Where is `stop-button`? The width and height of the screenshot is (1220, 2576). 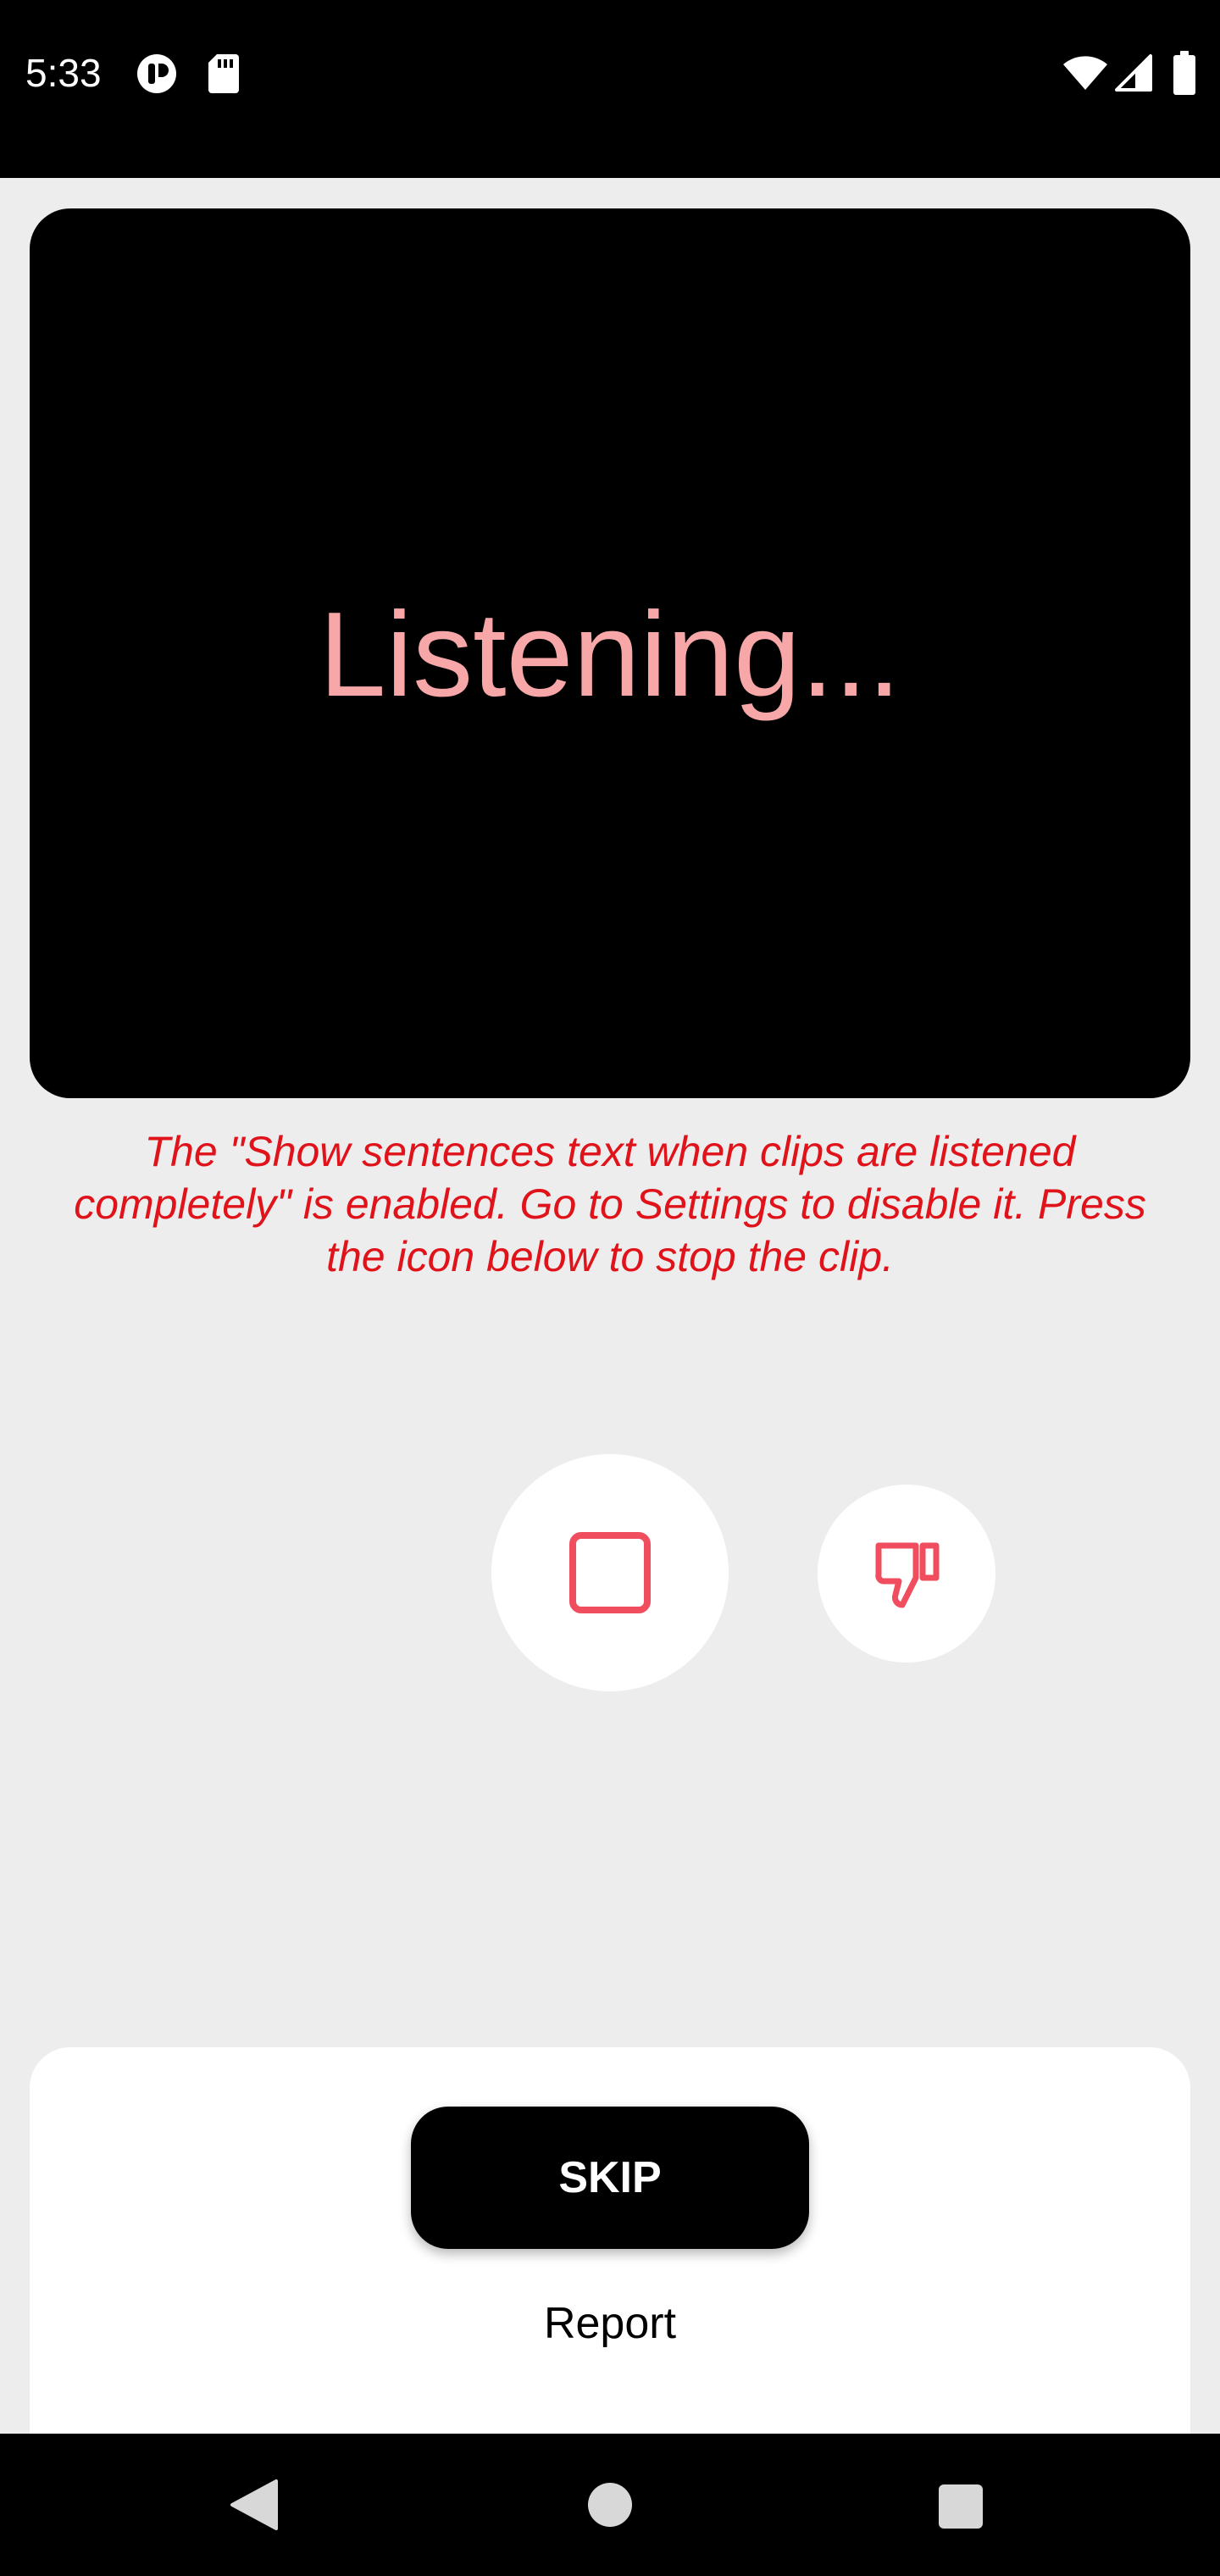
stop-button is located at coordinates (610, 1572).